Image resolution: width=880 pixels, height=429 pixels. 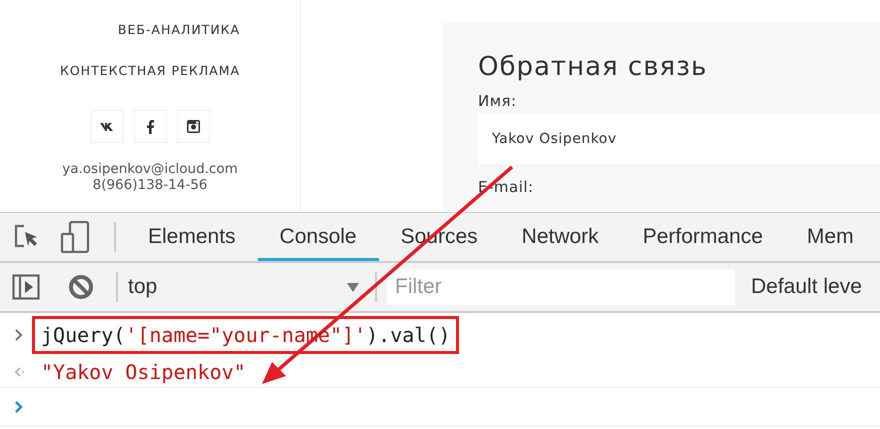 What do you see at coordinates (19, 372) in the screenshot?
I see `return-arrow-icon` at bounding box center [19, 372].